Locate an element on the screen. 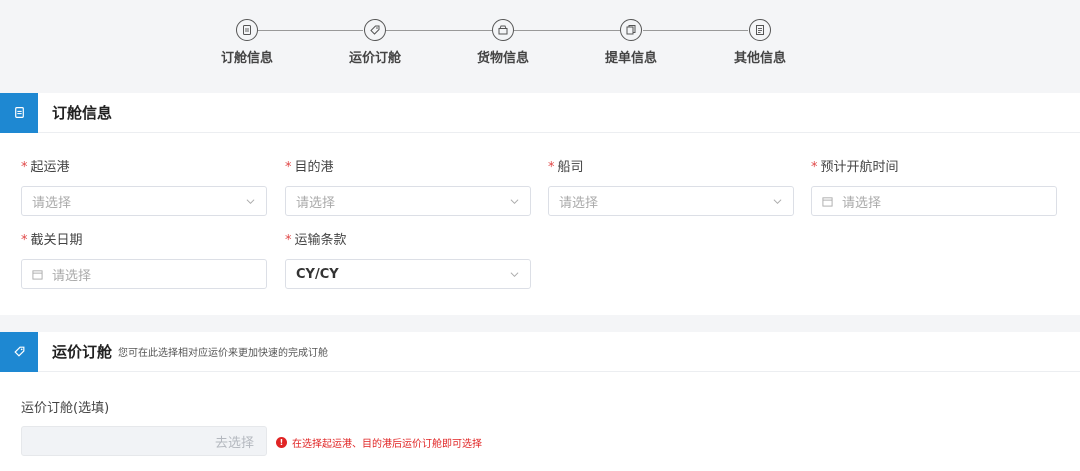 Image resolution: width=1080 pixels, height=471 pixels. origin-port-select: 请选择 is located at coordinates (144, 201).